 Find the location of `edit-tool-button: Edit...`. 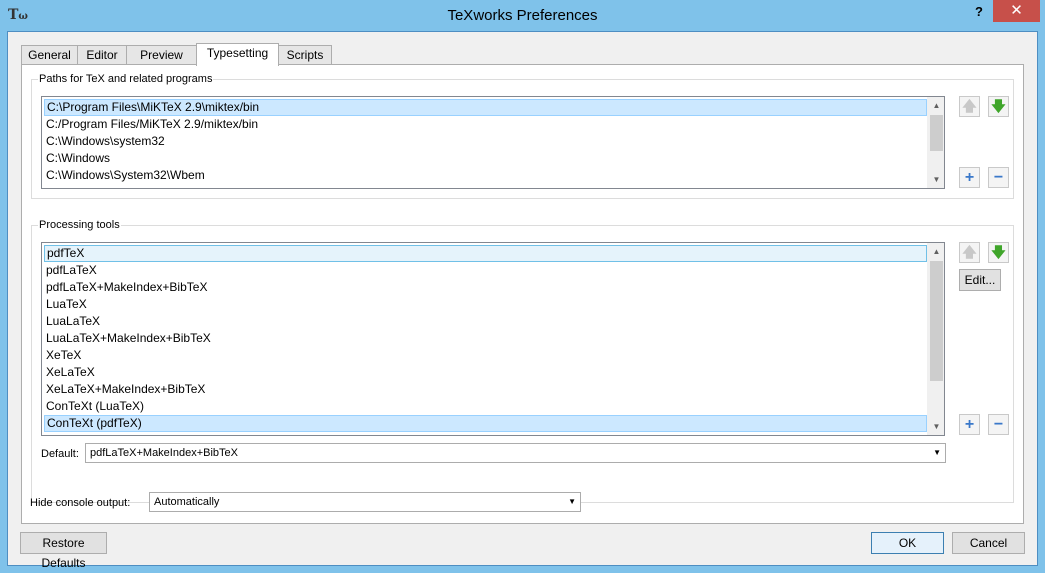

edit-tool-button: Edit... is located at coordinates (980, 280).